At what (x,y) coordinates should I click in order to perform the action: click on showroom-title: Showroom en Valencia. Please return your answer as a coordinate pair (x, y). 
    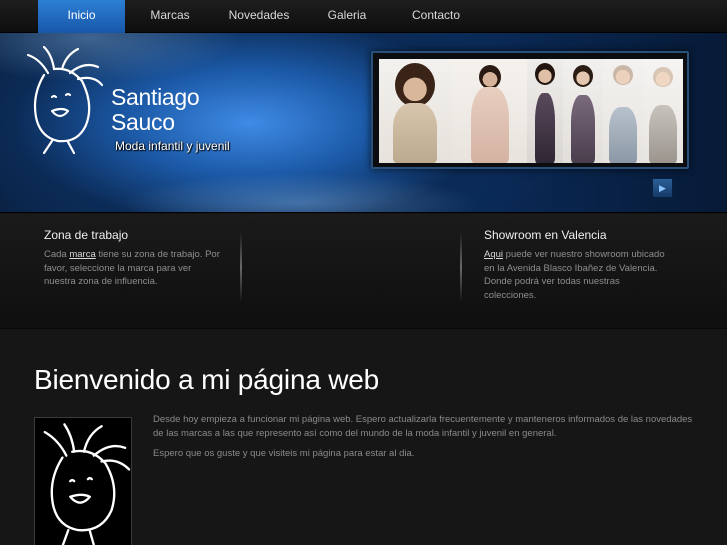
    Looking at the image, I should click on (545, 235).